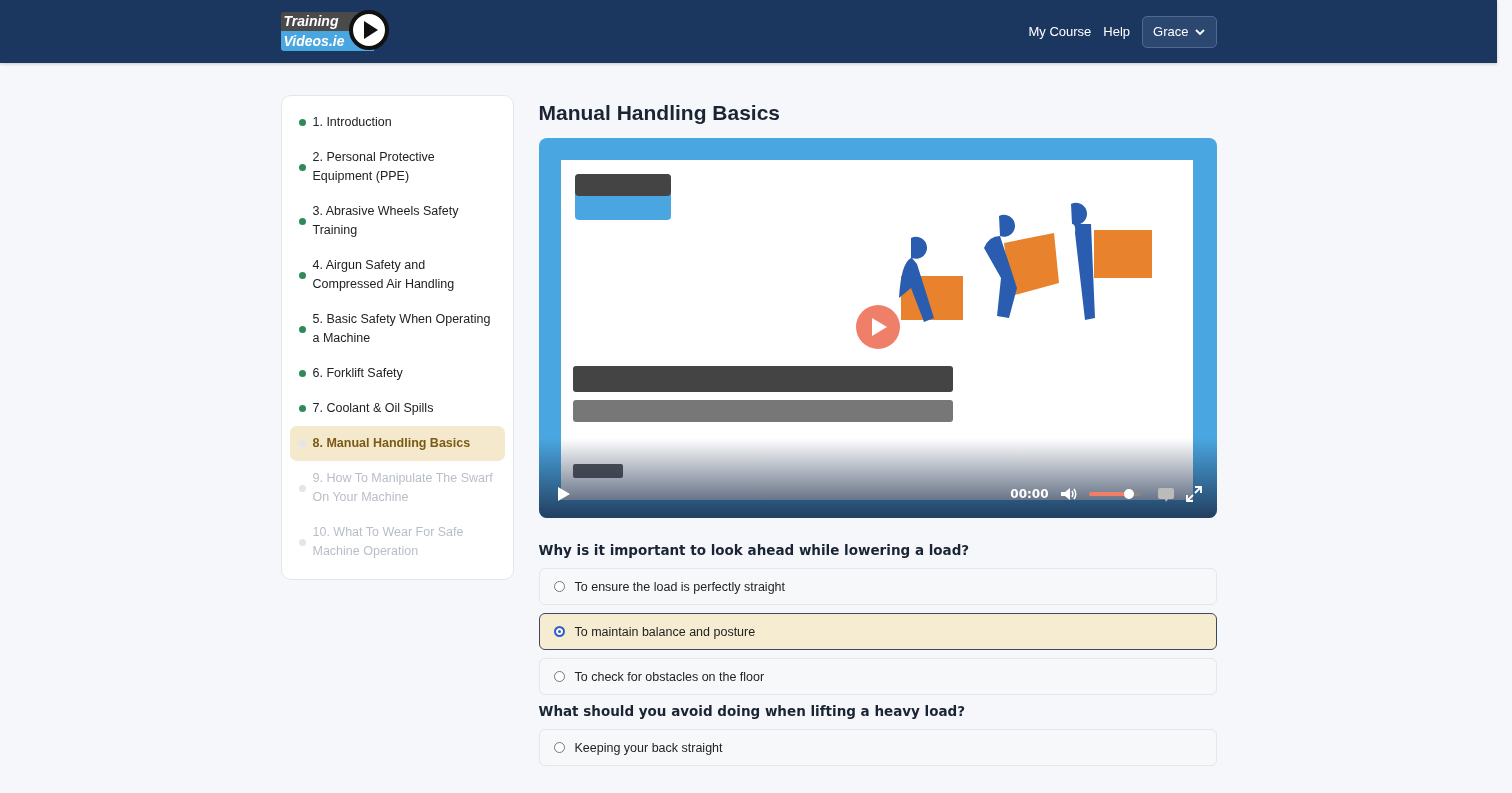  I want to click on lesson-item: 4. Airgun Safety and Compressed Air Handling, so click(397, 275).